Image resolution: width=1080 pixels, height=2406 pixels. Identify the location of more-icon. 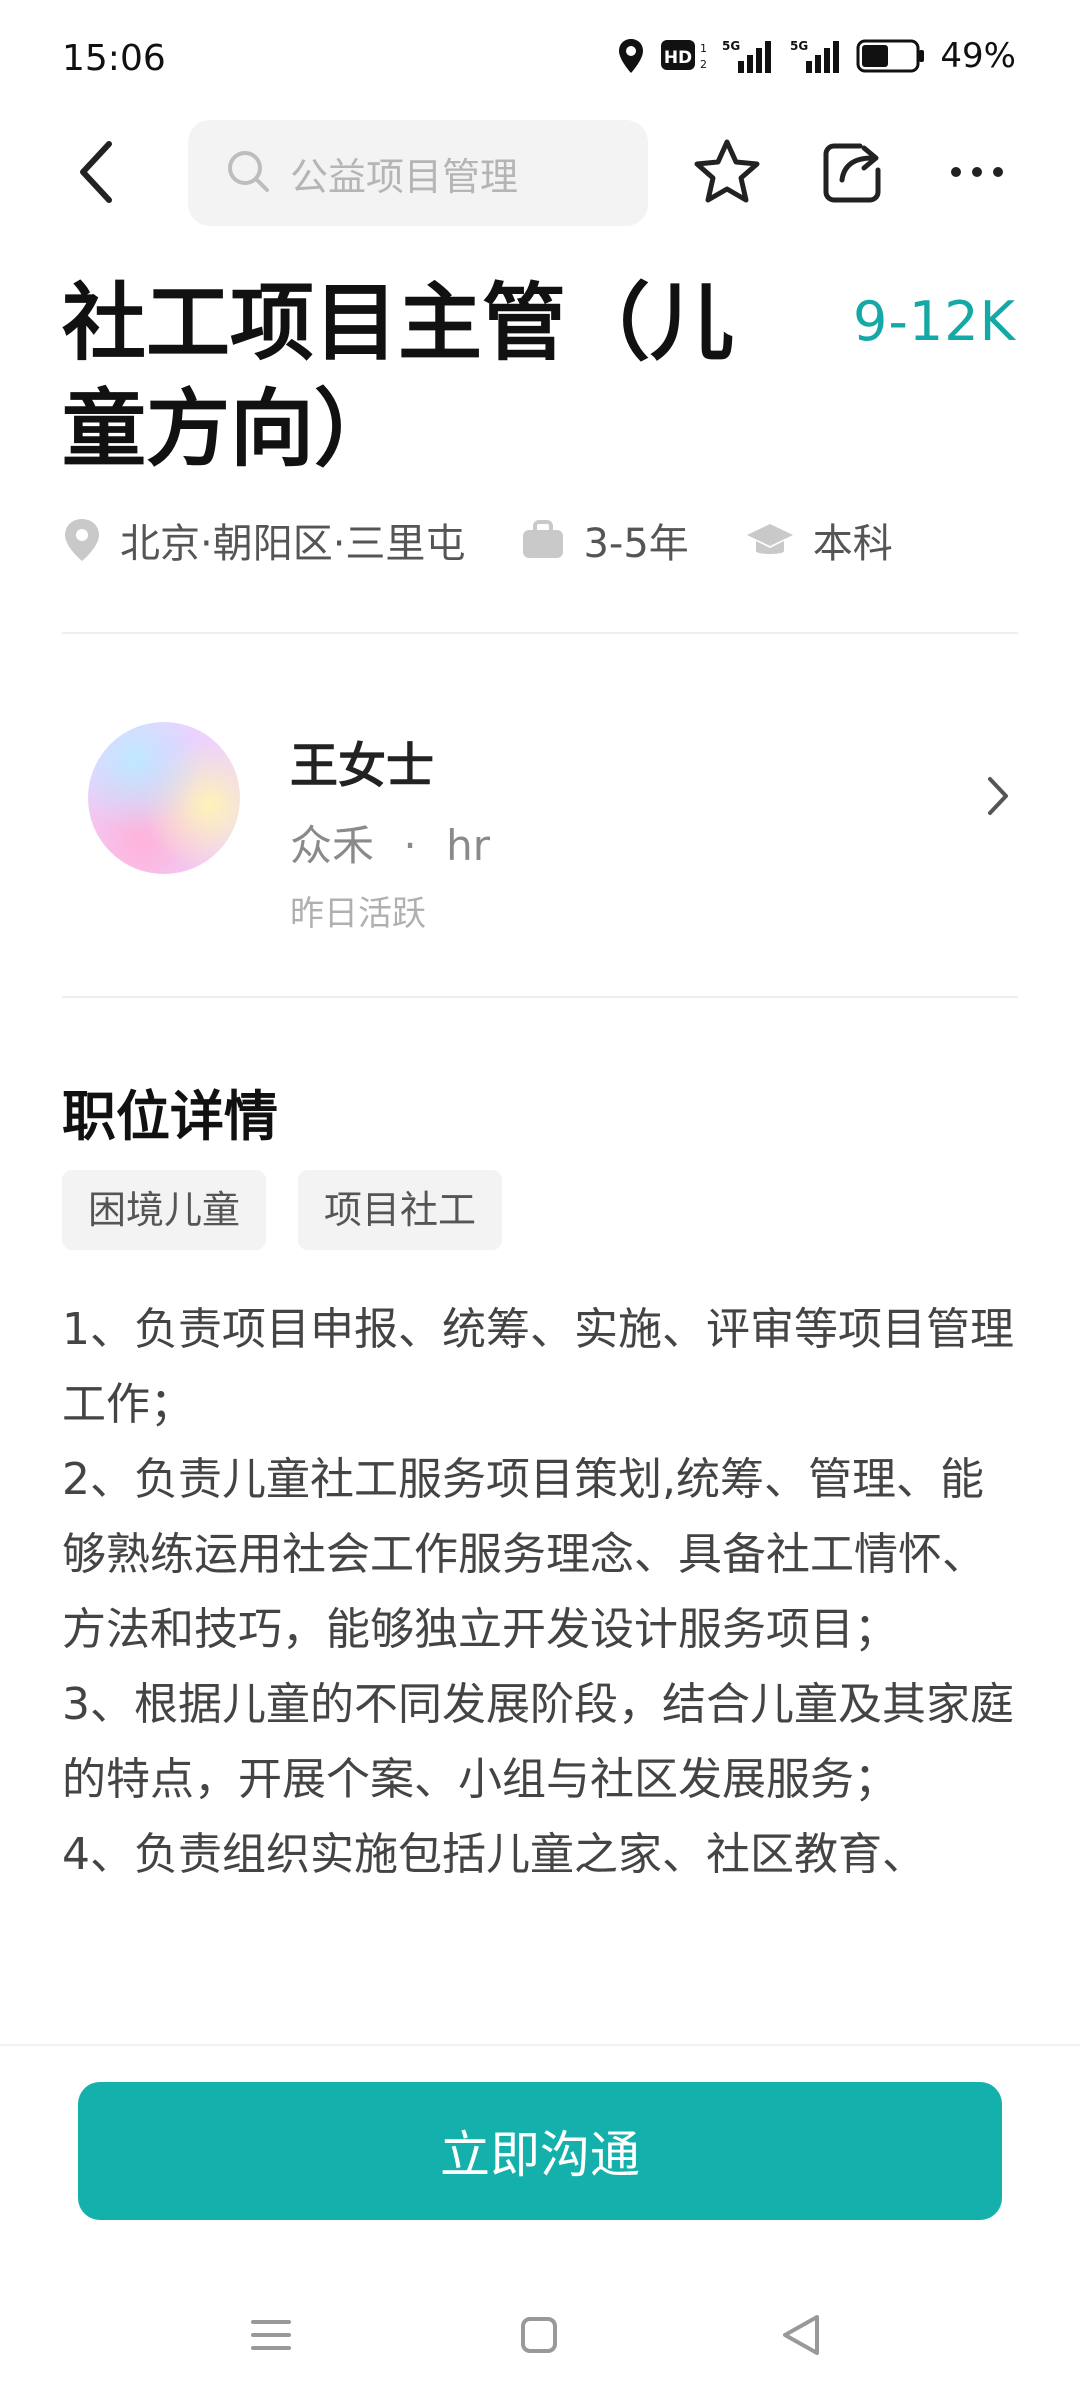
(977, 173).